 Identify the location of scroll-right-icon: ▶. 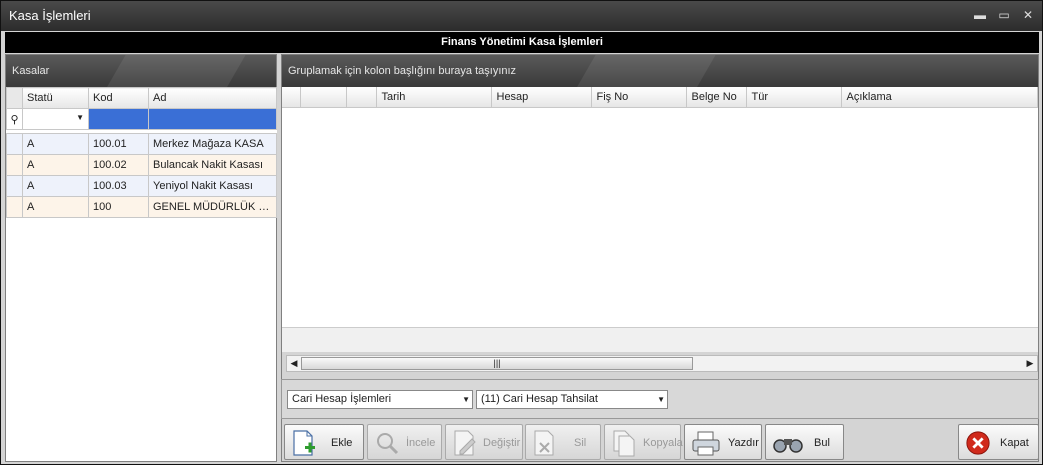
(1030, 363).